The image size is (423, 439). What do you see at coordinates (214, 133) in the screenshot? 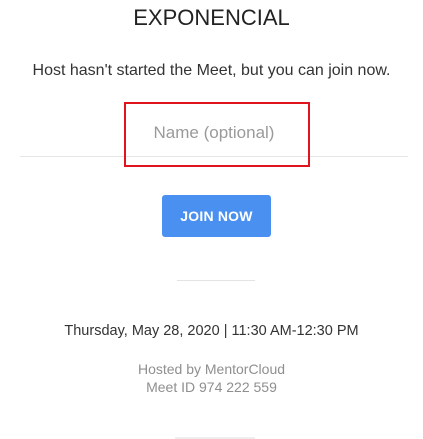
I see `name-input` at bounding box center [214, 133].